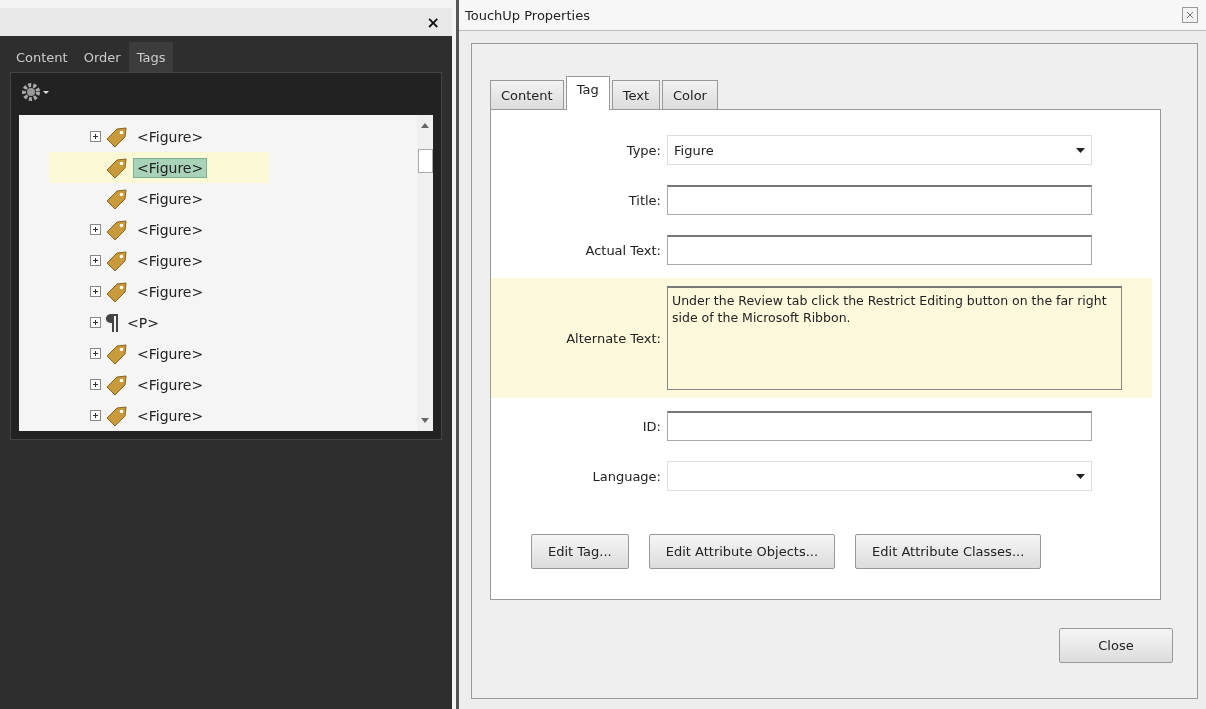 This screenshot has width=1206, height=709. I want to click on panel-tab: Content, so click(42, 57).